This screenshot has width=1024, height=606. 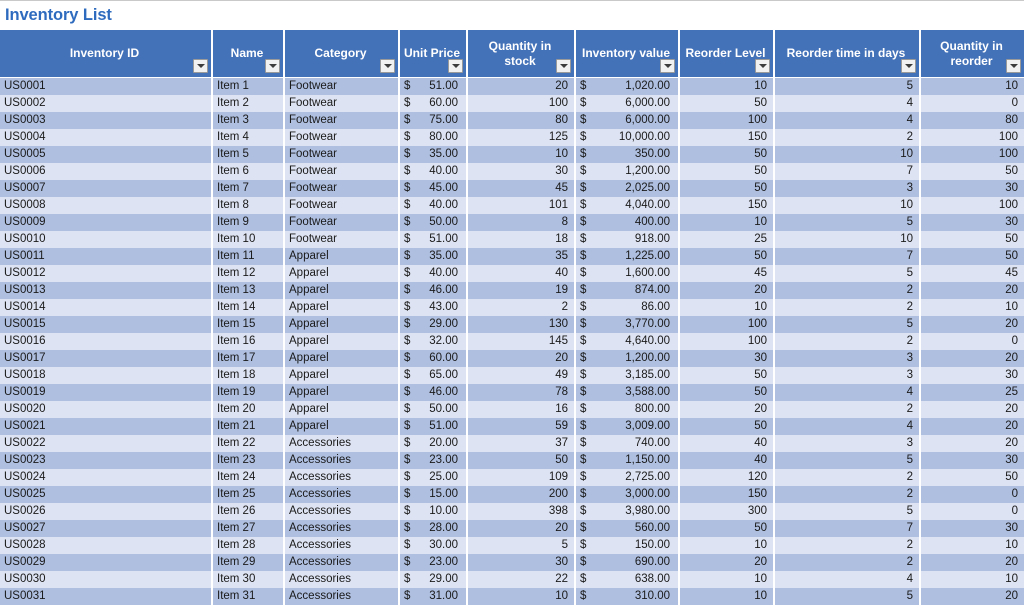 I want to click on cell-unit-price: $29.00, so click(x=434, y=324).